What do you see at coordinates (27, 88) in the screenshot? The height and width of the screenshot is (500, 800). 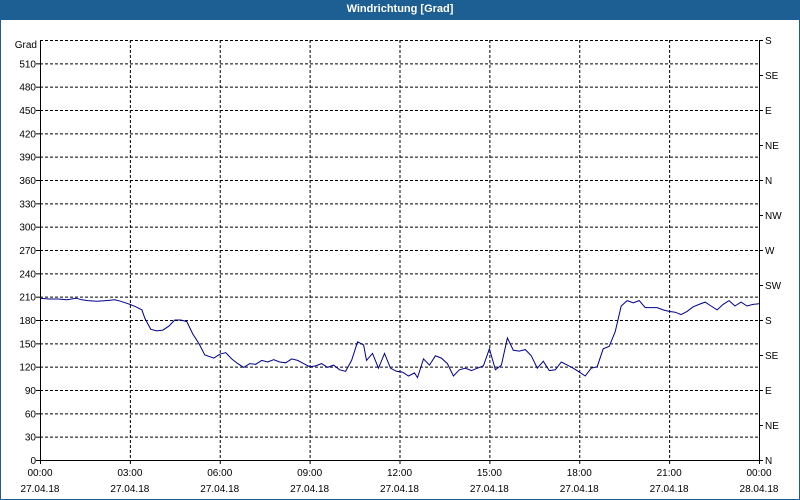 I see `y-tick-label: 480` at bounding box center [27, 88].